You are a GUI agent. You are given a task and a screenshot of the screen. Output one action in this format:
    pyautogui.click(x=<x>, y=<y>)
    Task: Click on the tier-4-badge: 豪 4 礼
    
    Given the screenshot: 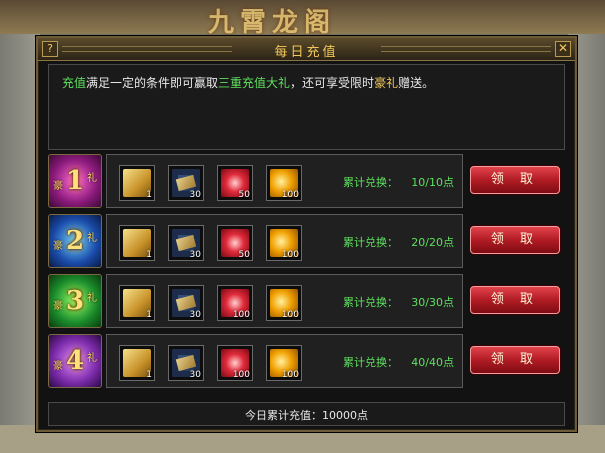 What is the action you would take?
    pyautogui.click(x=75, y=361)
    